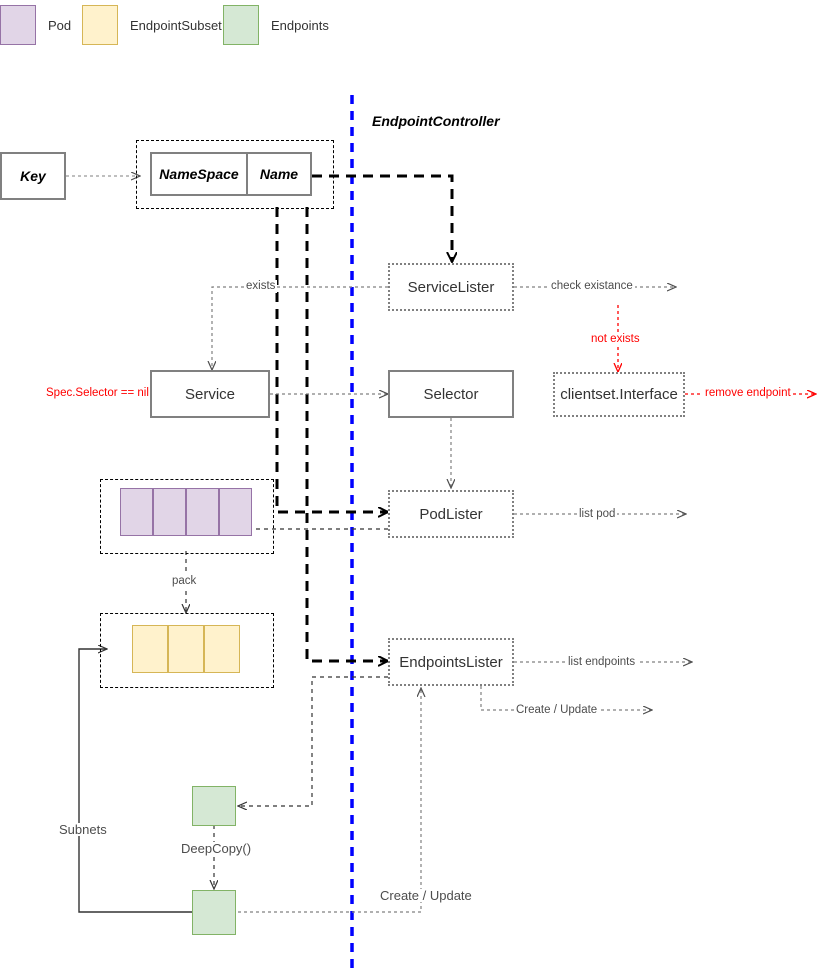 The width and height of the screenshot is (823, 973). Describe the element at coordinates (60, 25) in the screenshot. I see `legend-label-pod: Pod` at that location.